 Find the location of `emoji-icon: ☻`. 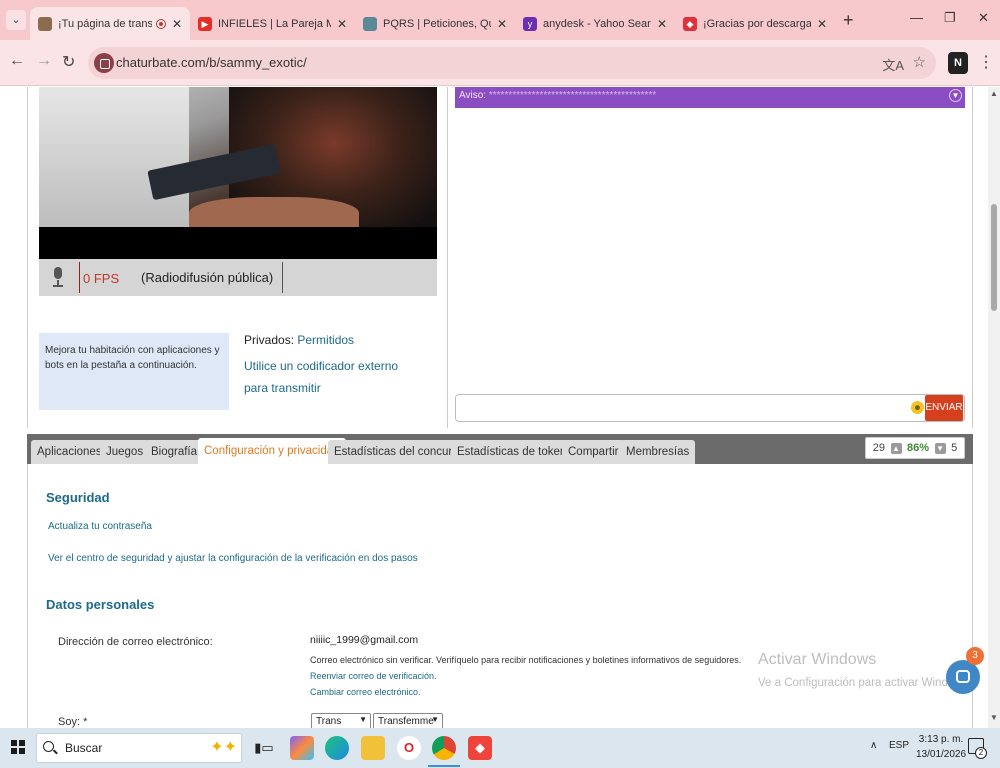

emoji-icon: ☻ is located at coordinates (917, 407).